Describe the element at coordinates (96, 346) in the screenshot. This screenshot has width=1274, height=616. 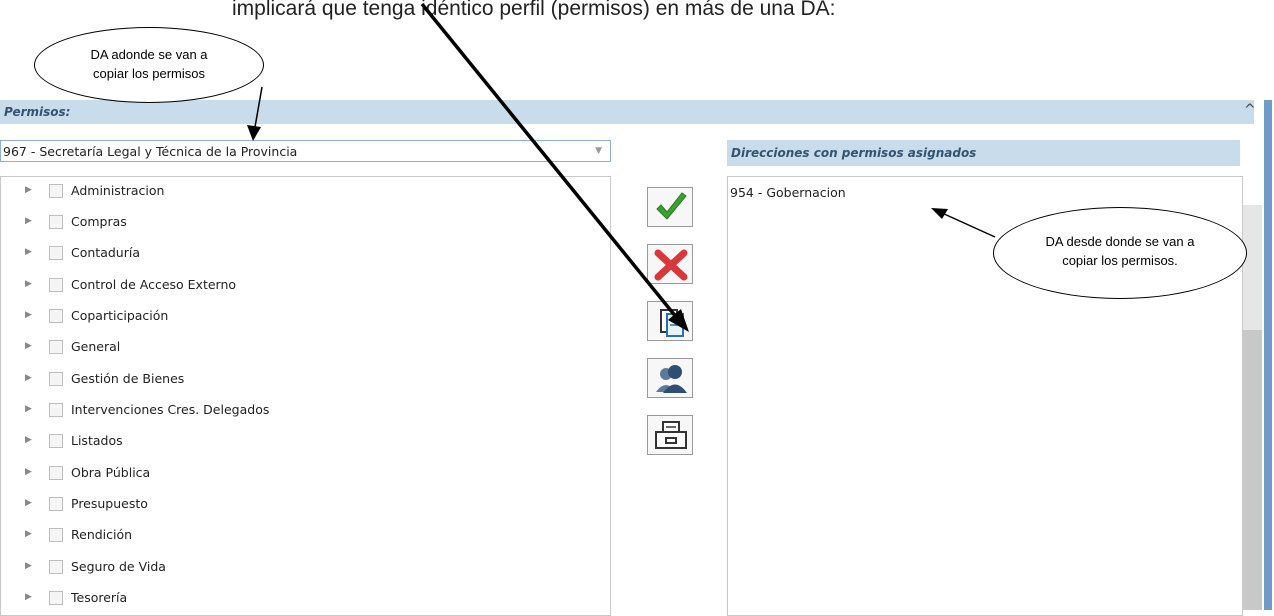
I see `tree-item-label: General` at that location.